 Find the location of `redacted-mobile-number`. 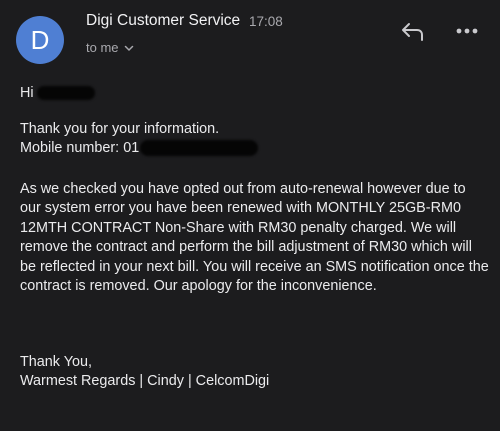

redacted-mobile-number is located at coordinates (199, 148).